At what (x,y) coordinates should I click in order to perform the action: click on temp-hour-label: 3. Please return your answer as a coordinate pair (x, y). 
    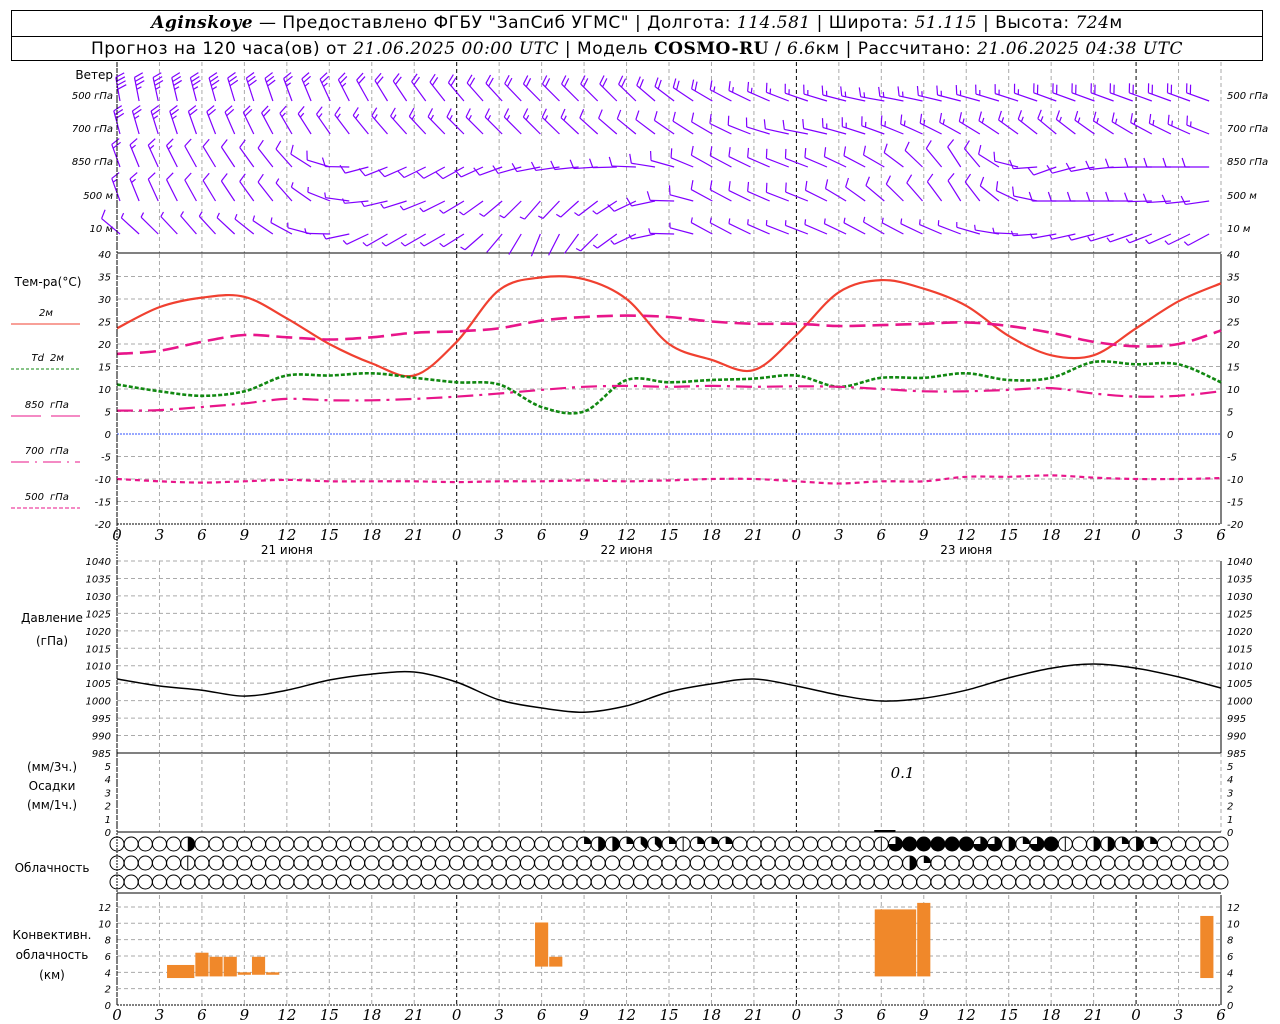
    Looking at the image, I should click on (499, 535).